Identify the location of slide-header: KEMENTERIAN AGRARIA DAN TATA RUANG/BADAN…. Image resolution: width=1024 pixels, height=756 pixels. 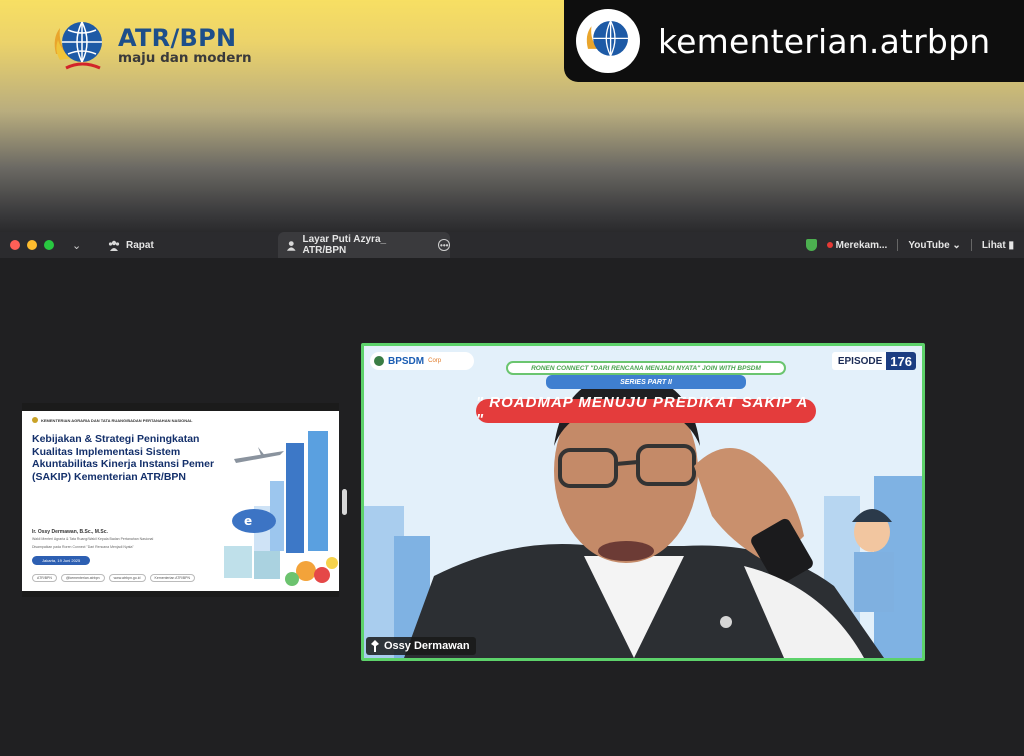
(112, 420).